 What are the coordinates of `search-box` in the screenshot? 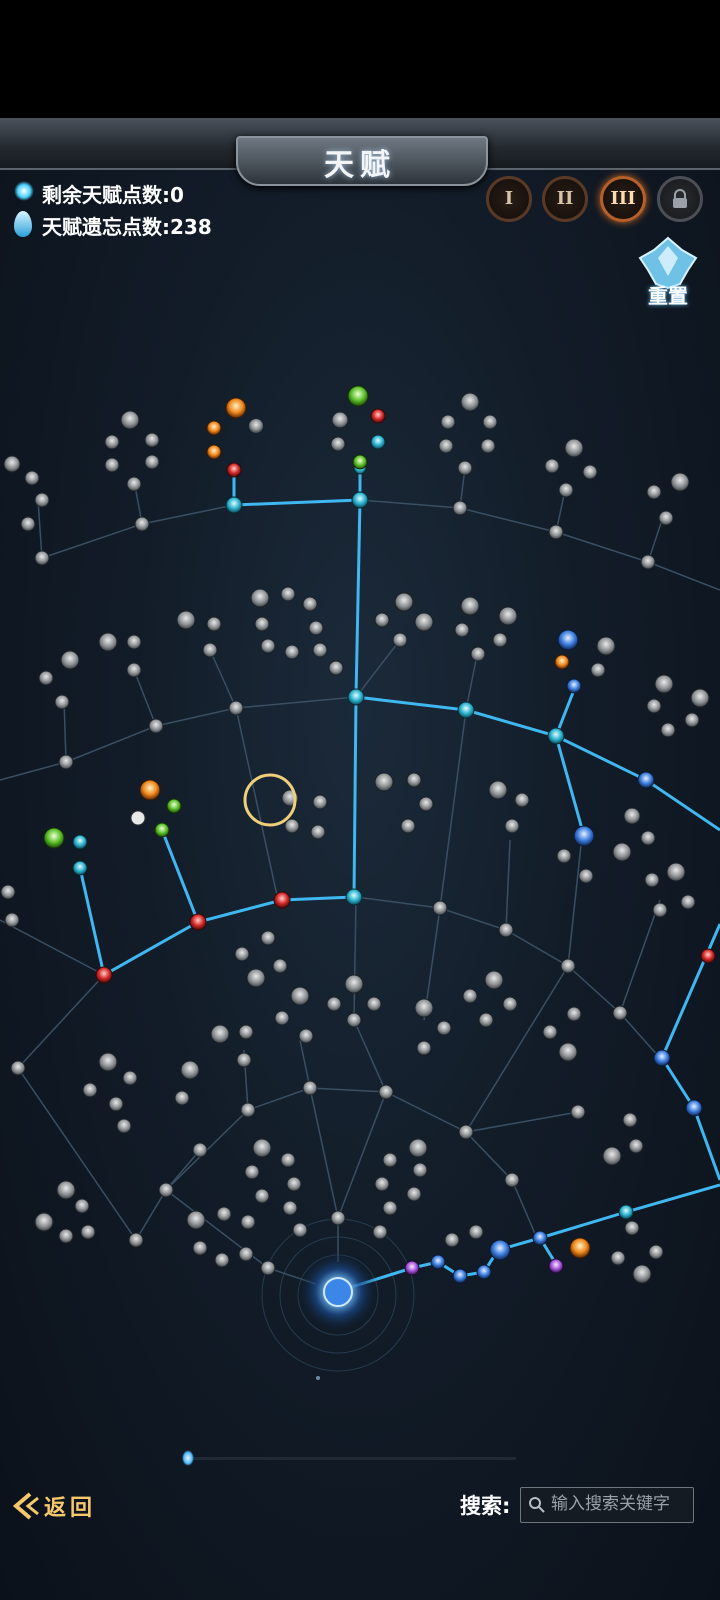 It's located at (607, 1505).